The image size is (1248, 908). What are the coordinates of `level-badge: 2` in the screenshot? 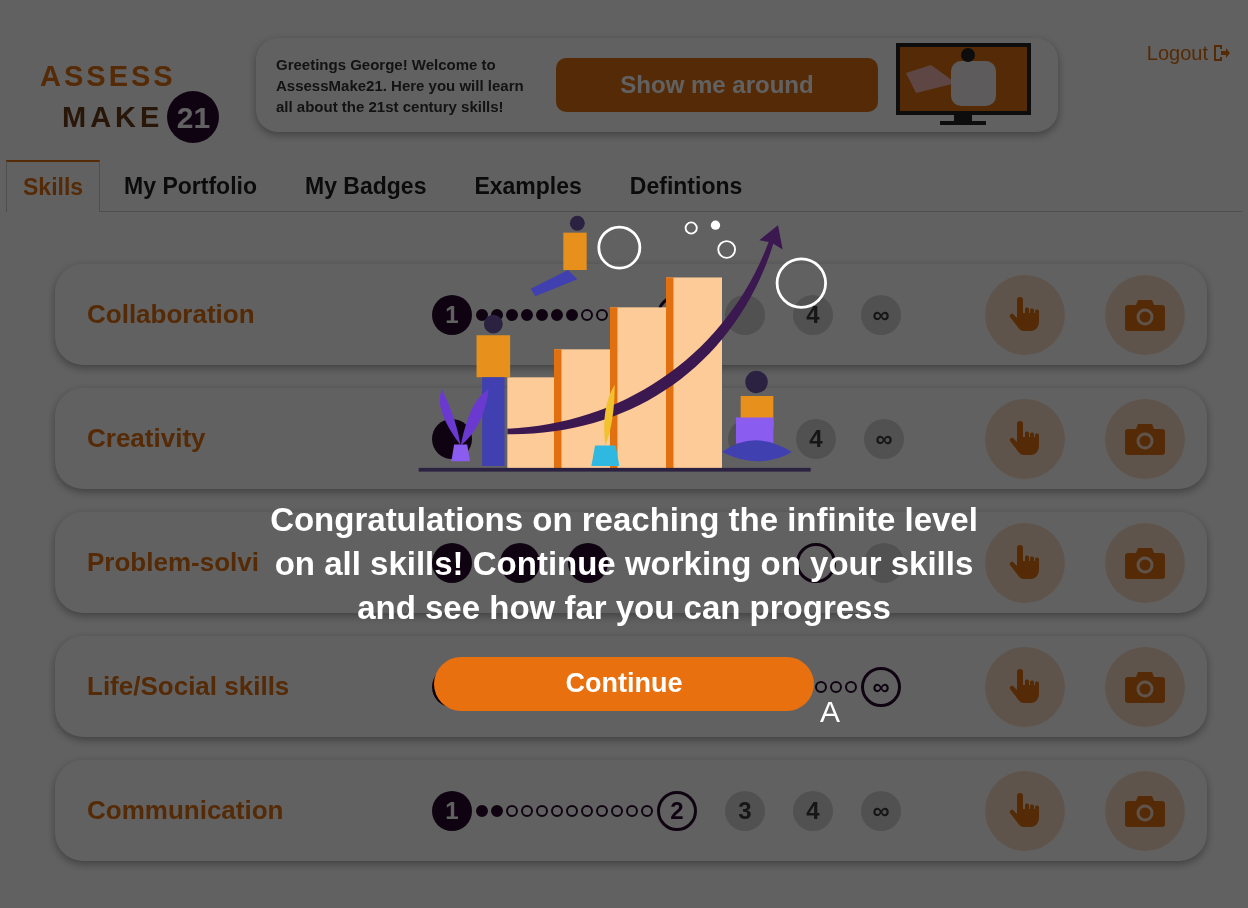 It's located at (677, 810).